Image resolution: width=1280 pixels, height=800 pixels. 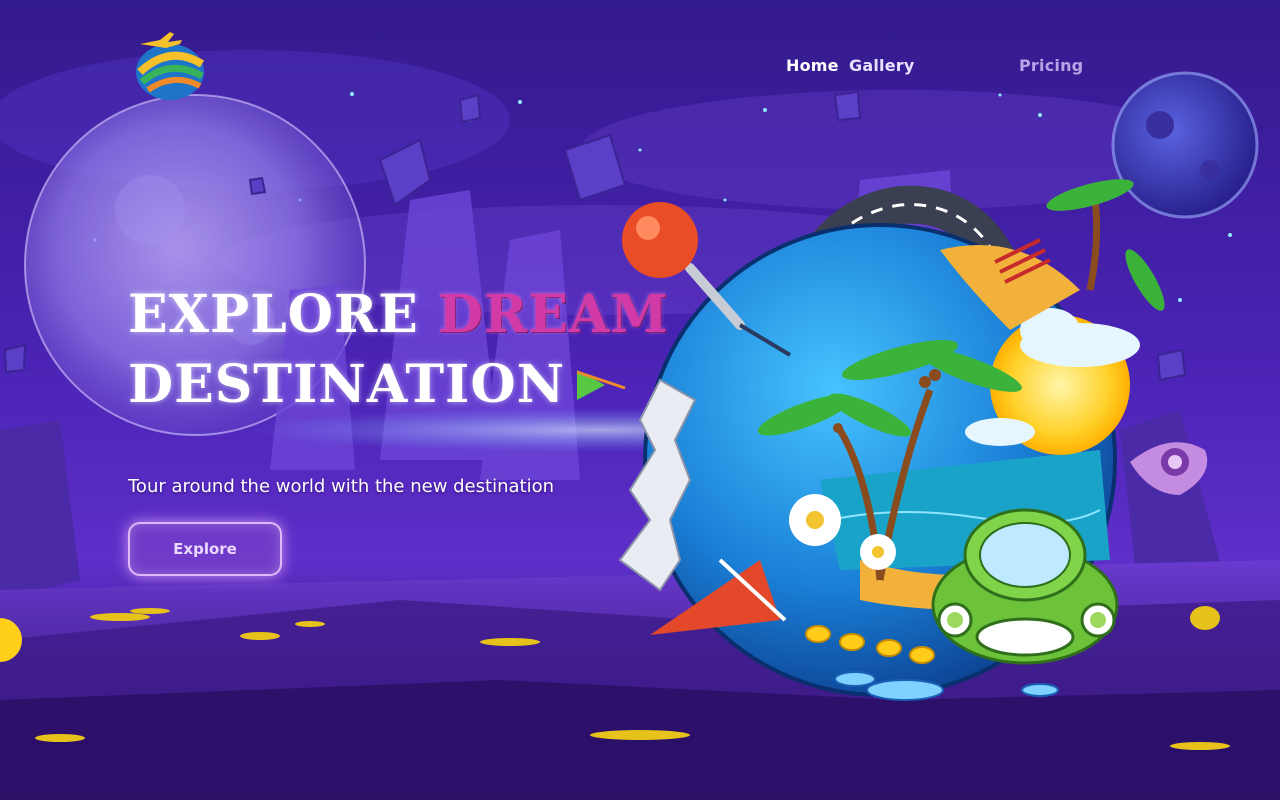 I want to click on hero-title-accent: DREAM, so click(x=553, y=314).